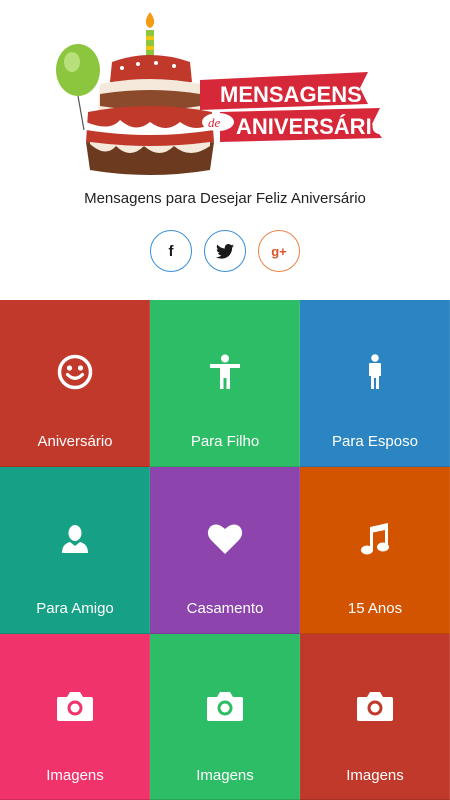 Image resolution: width=450 pixels, height=800 pixels. I want to click on tile-label: Casamento, so click(225, 608).